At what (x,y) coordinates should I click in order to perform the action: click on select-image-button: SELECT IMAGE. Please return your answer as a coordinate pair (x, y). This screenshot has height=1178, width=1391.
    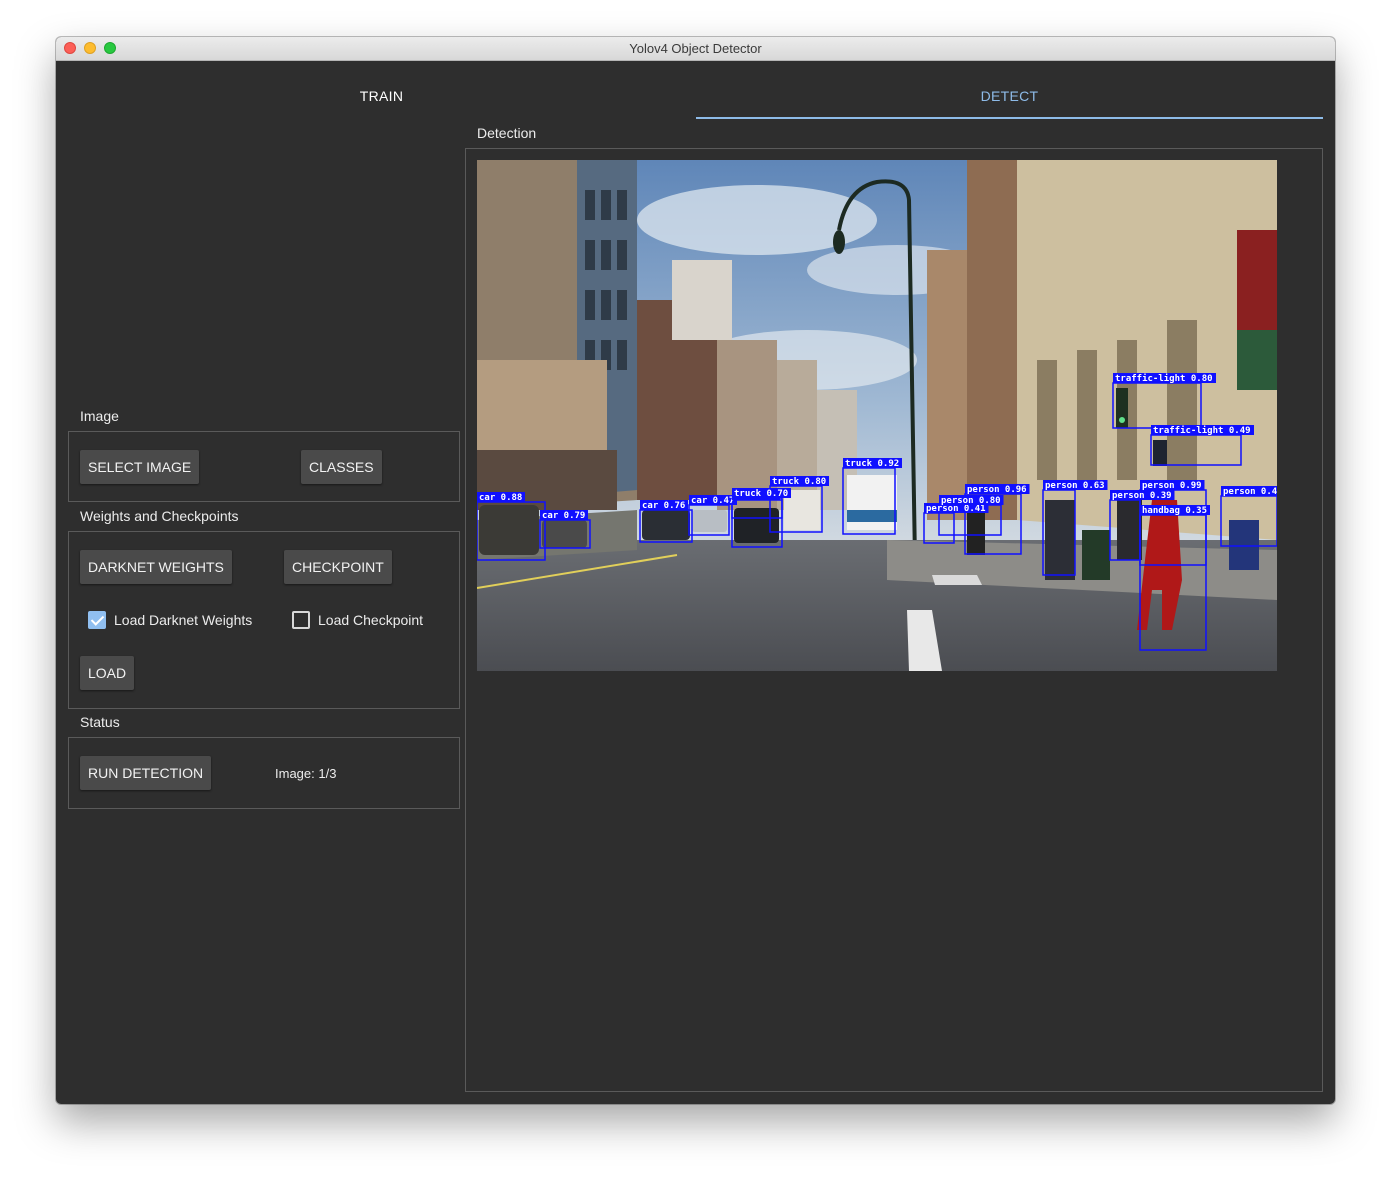
    Looking at the image, I should click on (140, 467).